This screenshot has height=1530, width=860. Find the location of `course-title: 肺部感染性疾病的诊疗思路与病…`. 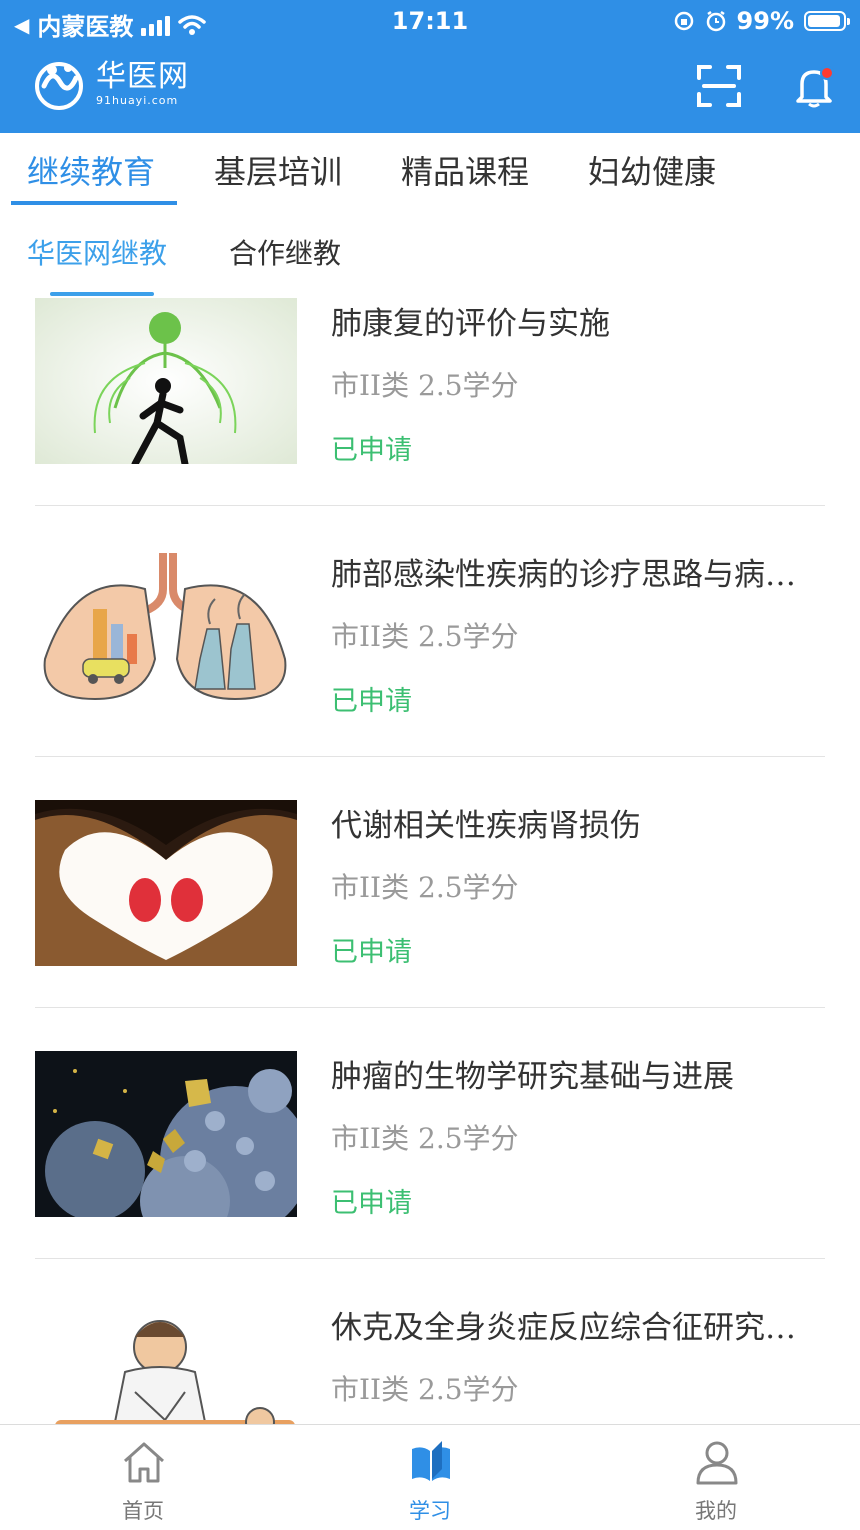

course-title: 肺部感染性疾病的诊疗思路与病… is located at coordinates (563, 575).